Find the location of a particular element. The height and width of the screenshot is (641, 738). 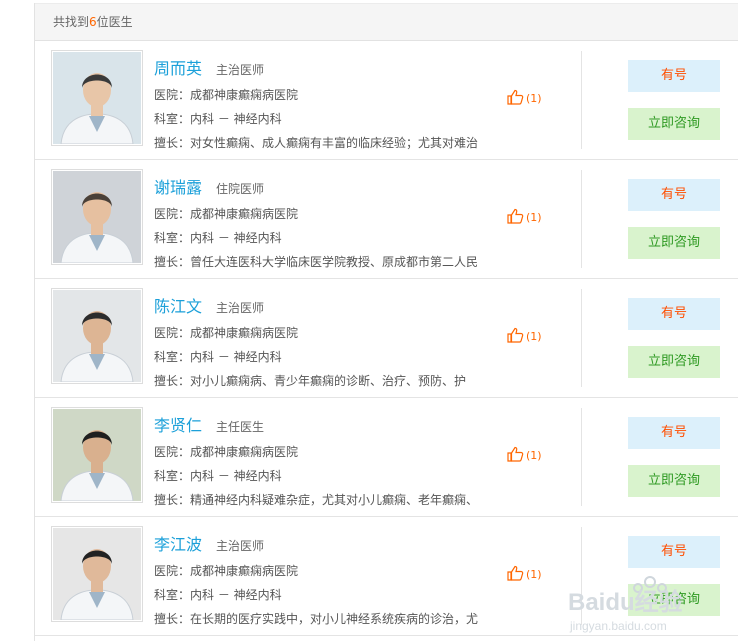

doctor-specialty: 擅长：精通神经内科疑难杂症，尤其对小儿癫痫、老年癫痫、 is located at coordinates (316, 500).